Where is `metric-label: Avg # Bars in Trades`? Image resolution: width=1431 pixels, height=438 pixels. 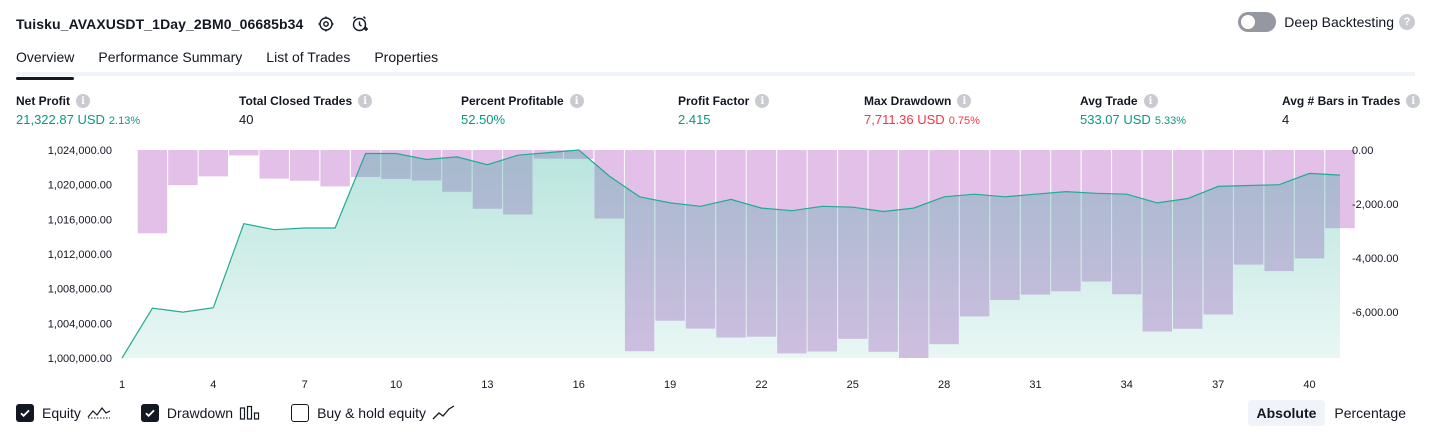
metric-label: Avg # Bars in Trades is located at coordinates (1341, 101).